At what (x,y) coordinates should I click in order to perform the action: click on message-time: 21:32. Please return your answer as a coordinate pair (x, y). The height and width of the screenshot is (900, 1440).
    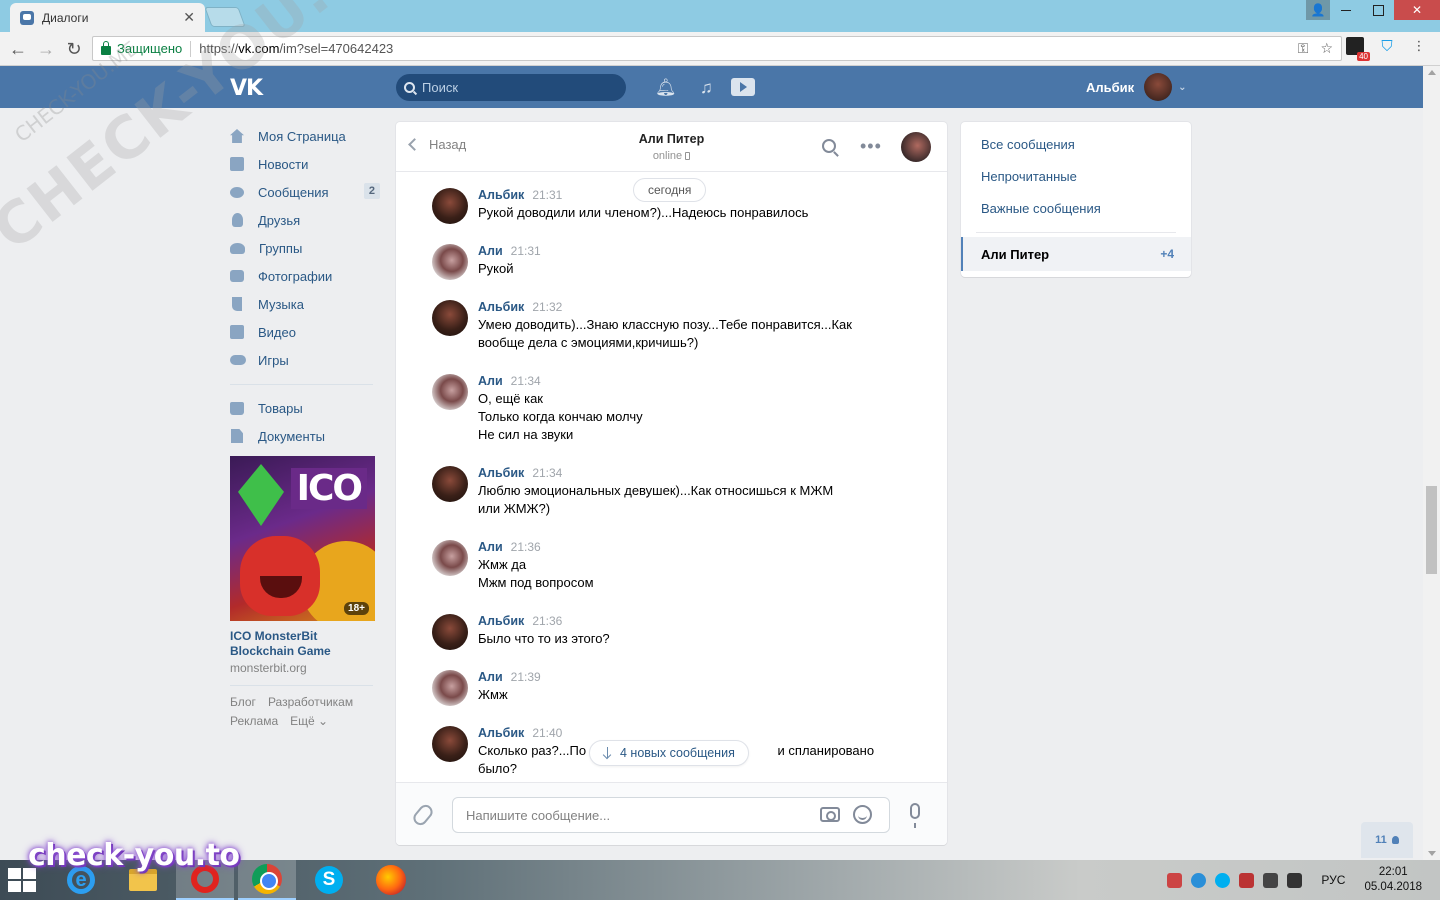
    Looking at the image, I should click on (547, 307).